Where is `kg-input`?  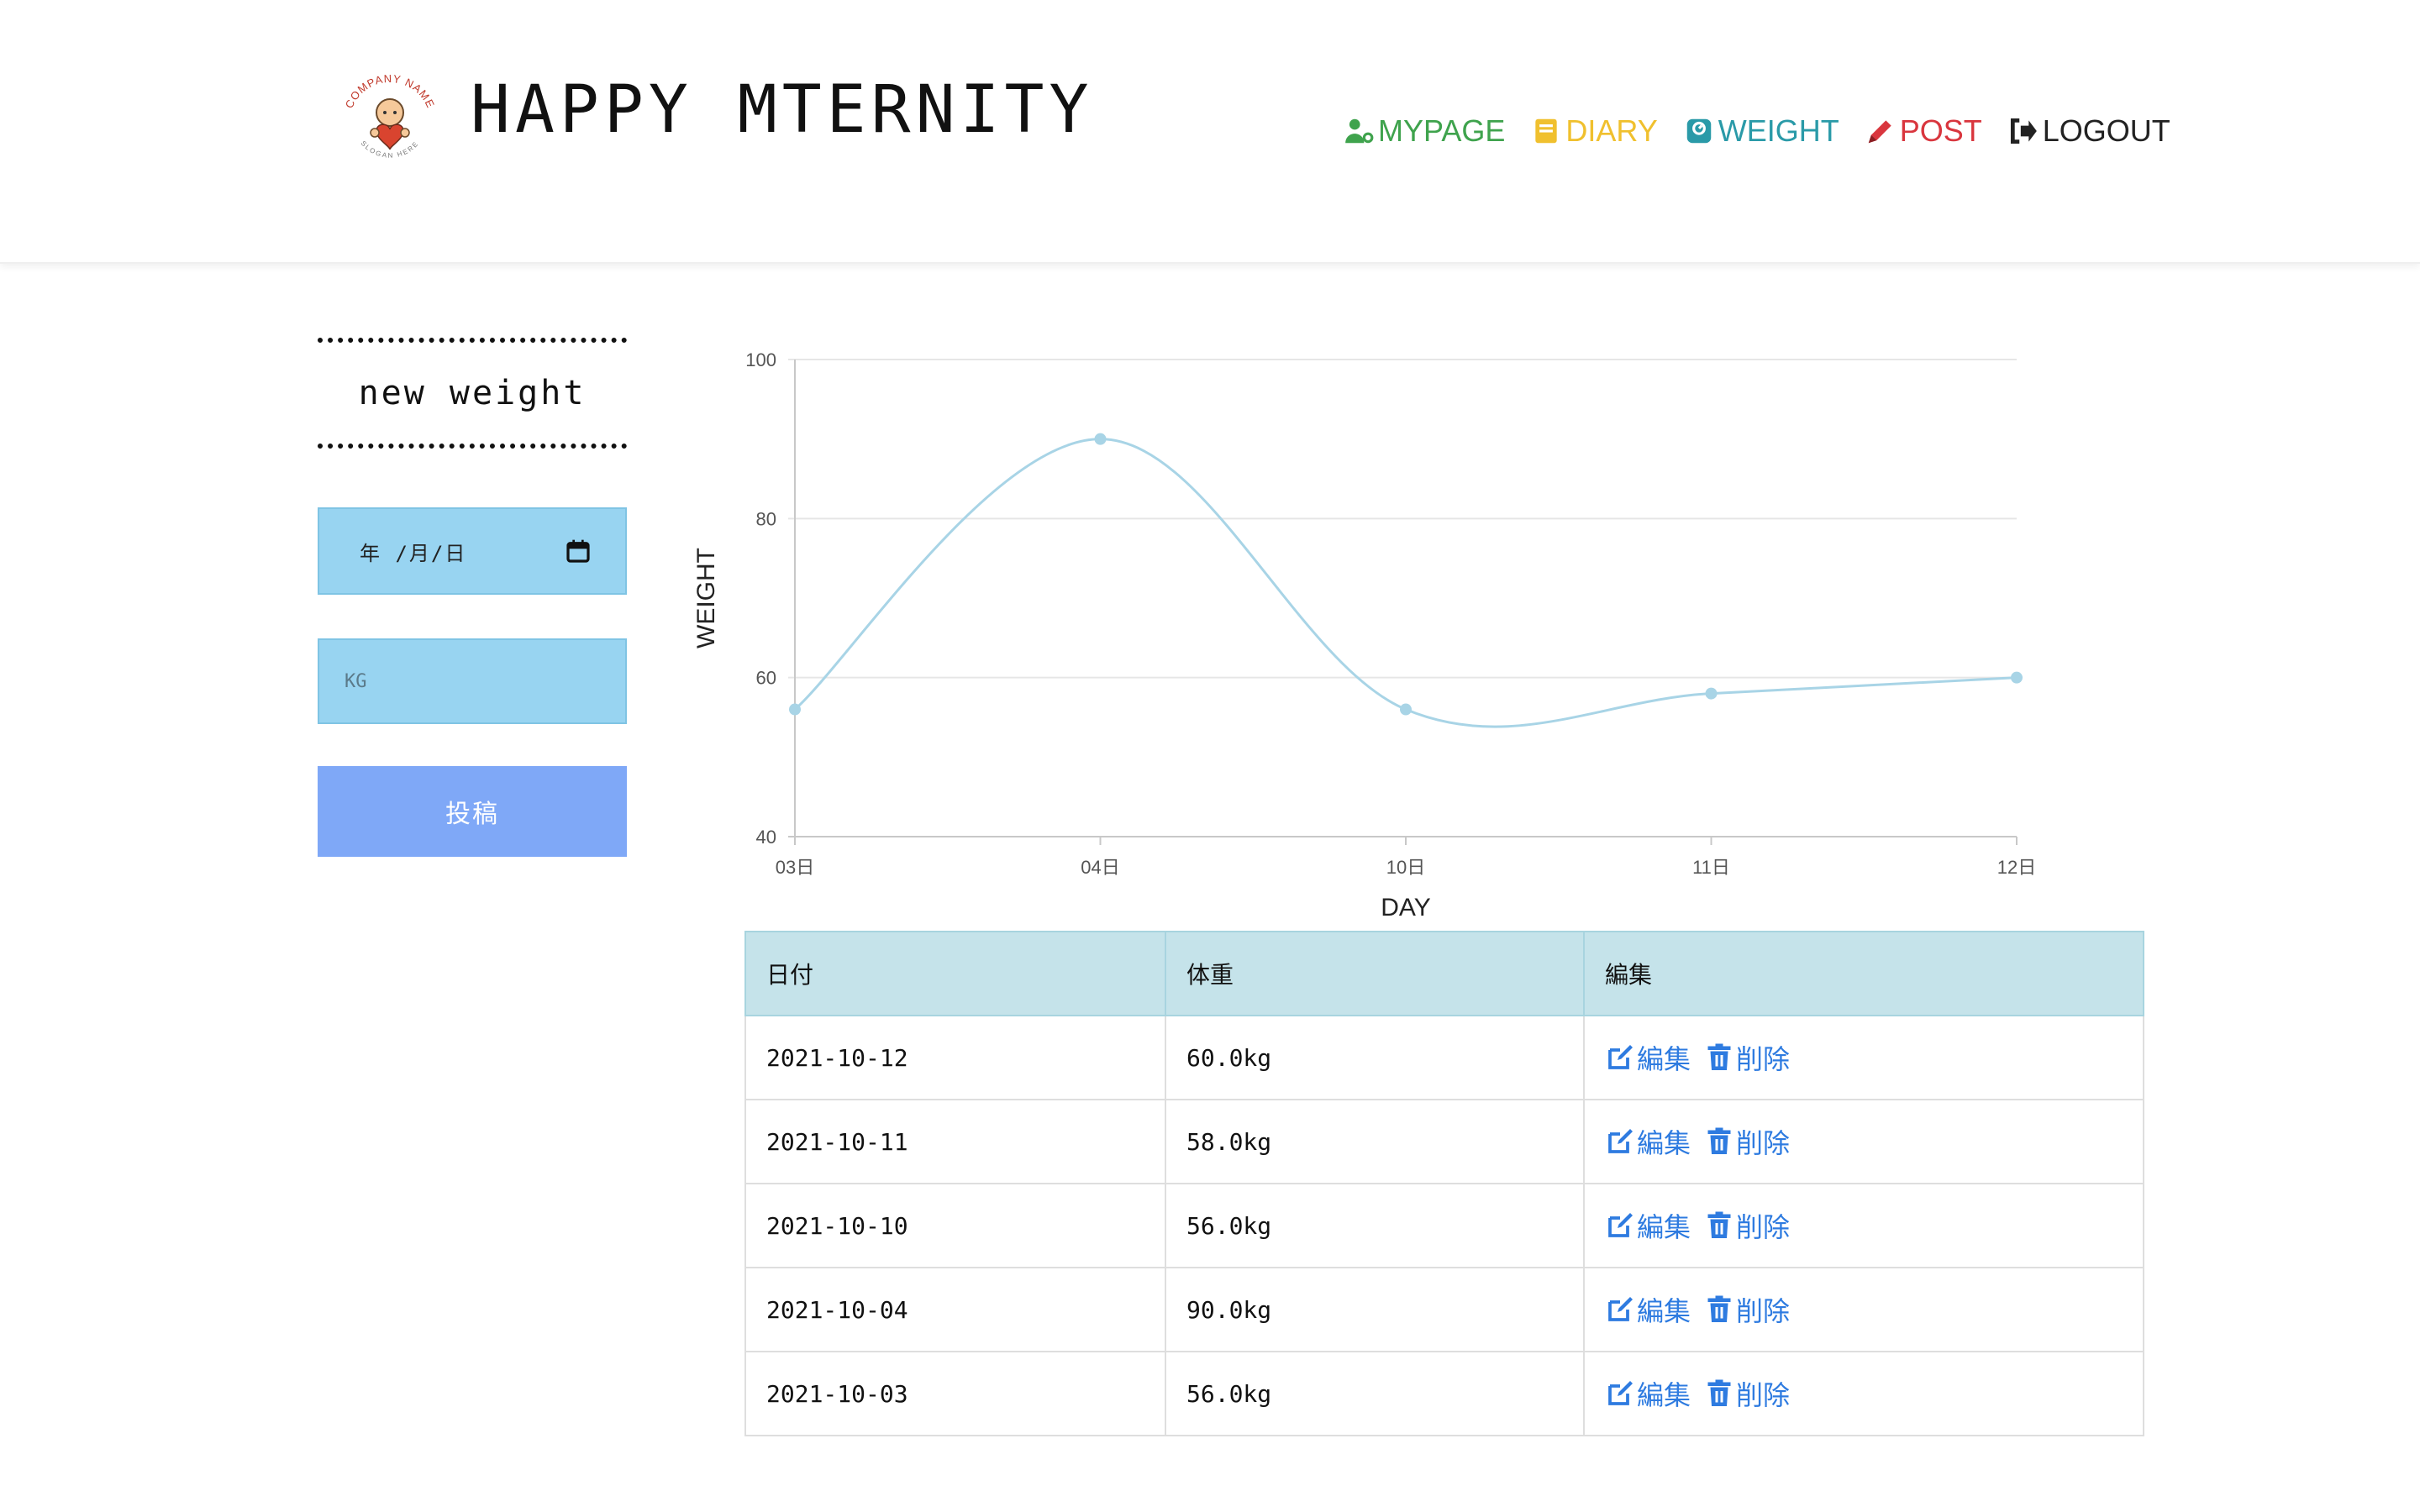
kg-input is located at coordinates (472, 681).